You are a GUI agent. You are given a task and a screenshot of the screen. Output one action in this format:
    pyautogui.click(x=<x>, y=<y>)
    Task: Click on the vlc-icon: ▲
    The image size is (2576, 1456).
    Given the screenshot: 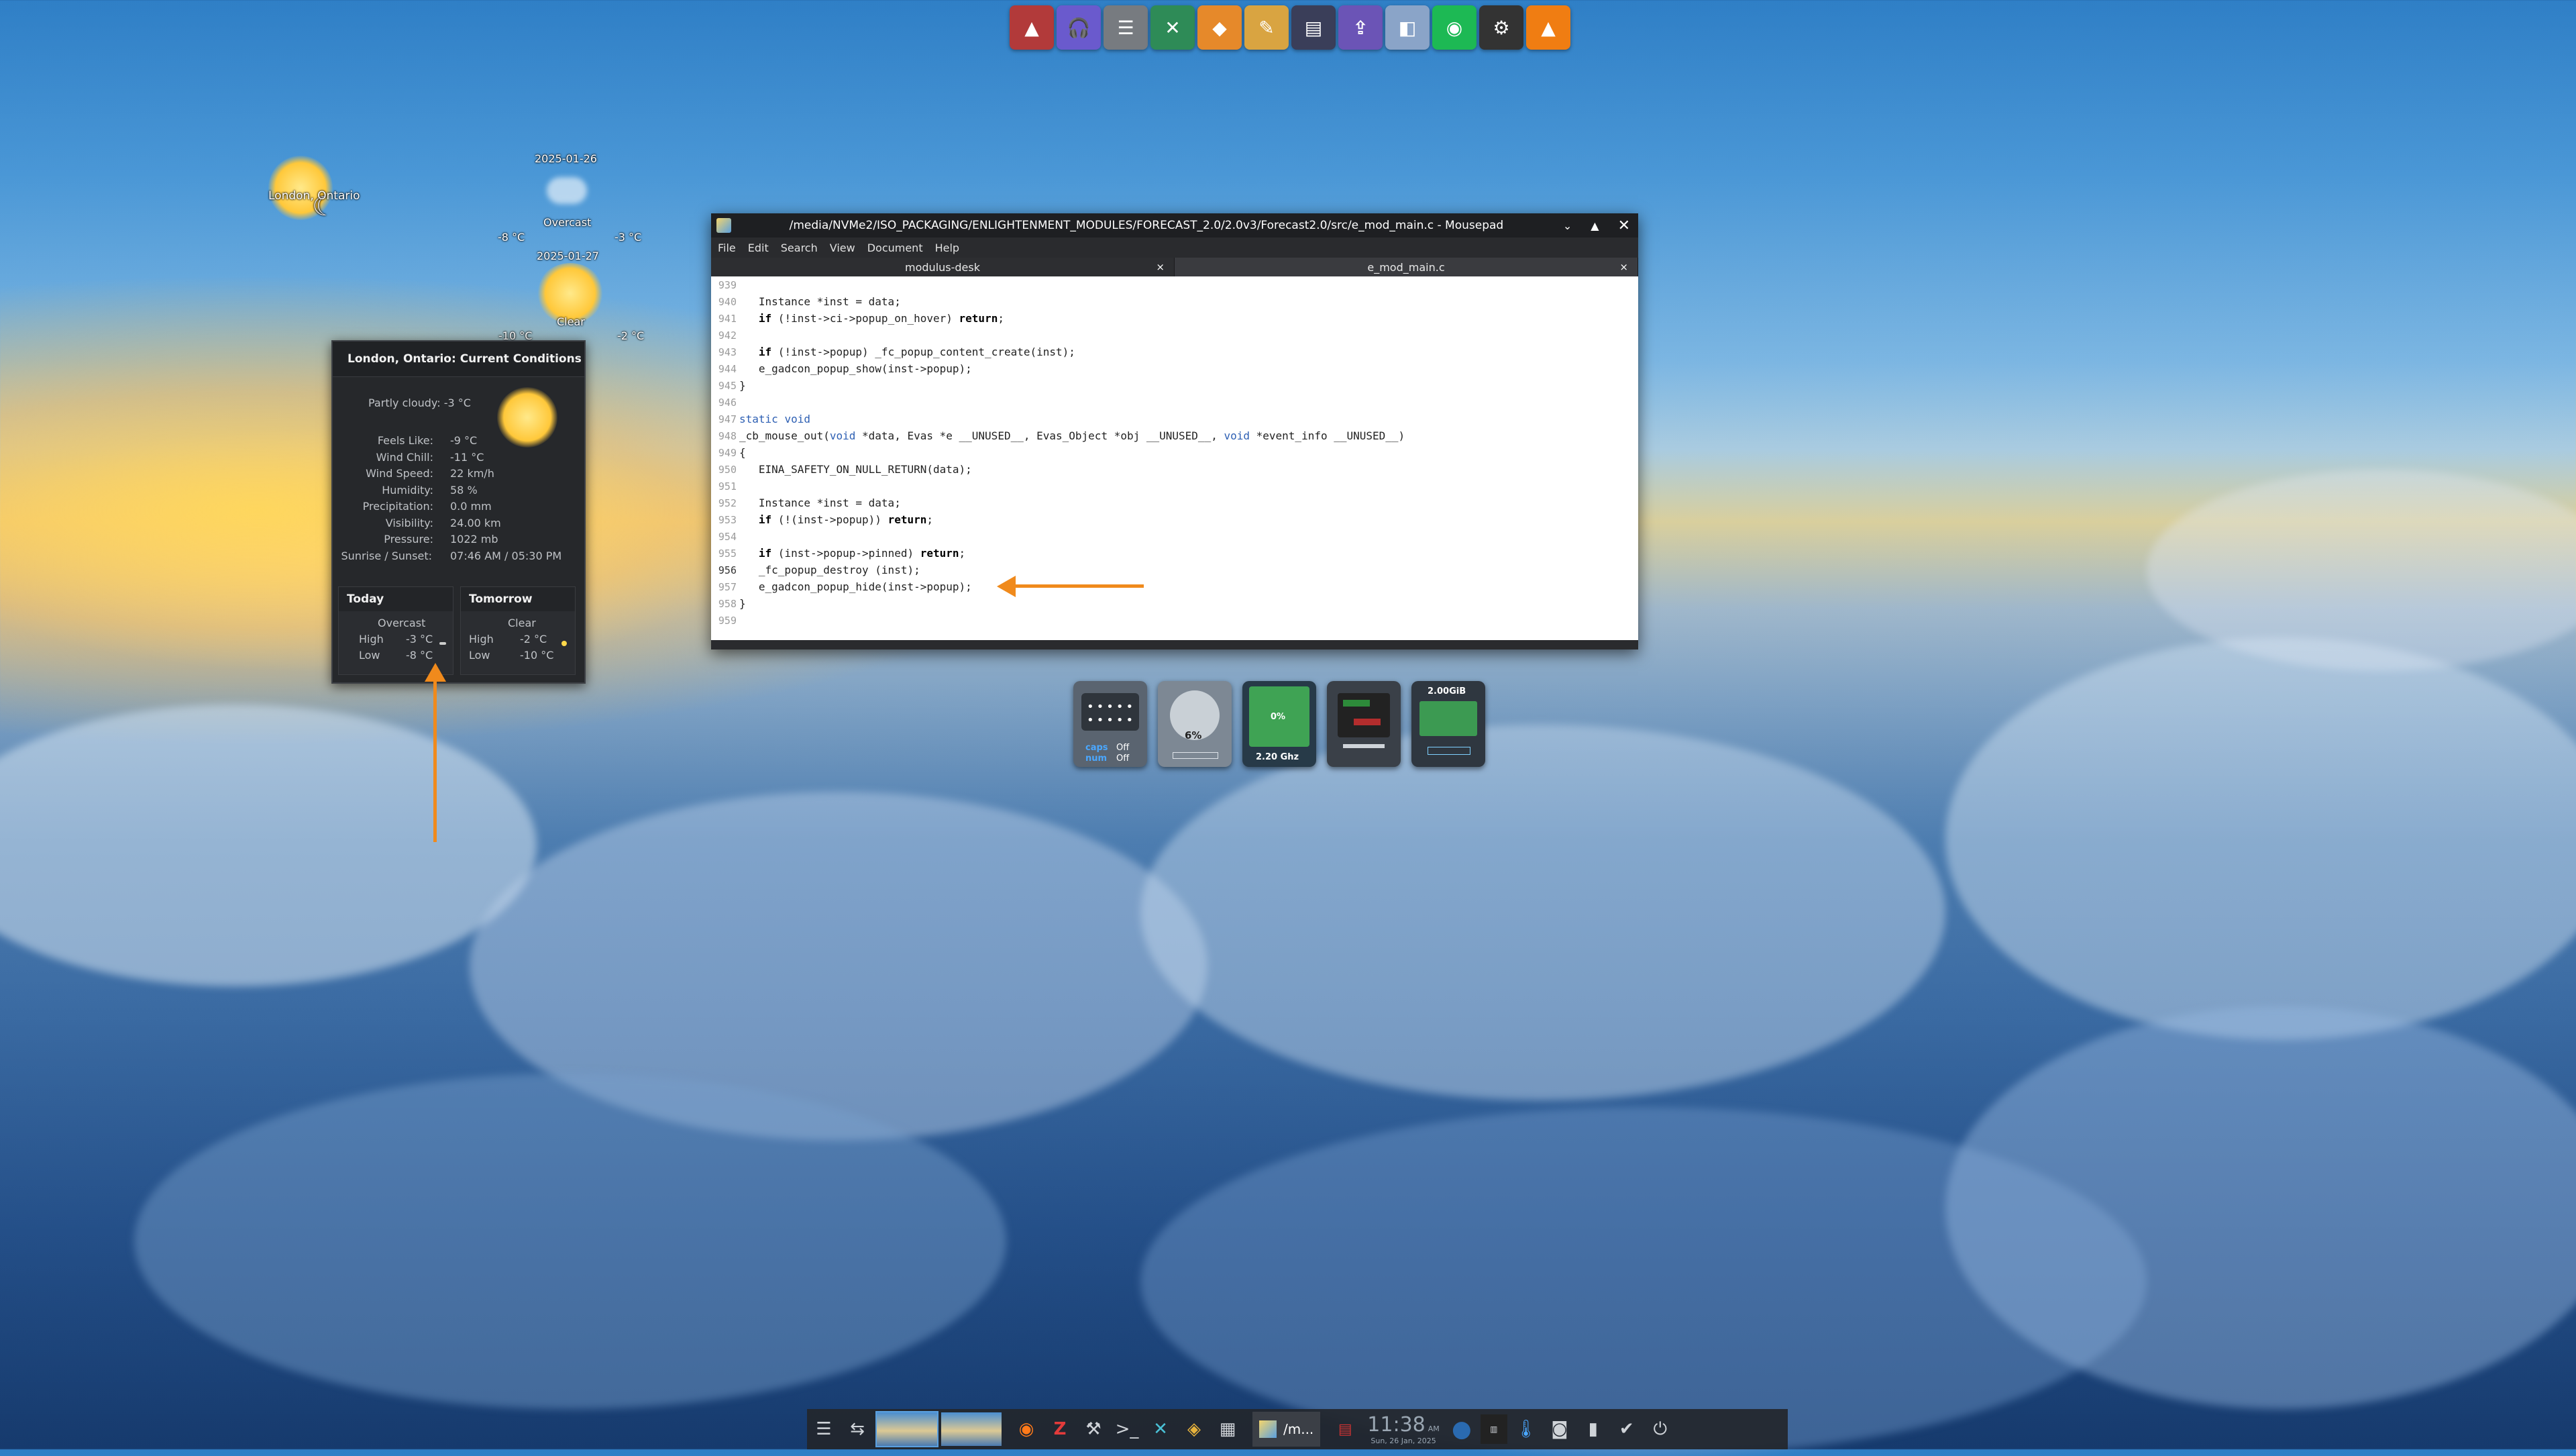 What is the action you would take?
    pyautogui.click(x=1548, y=28)
    